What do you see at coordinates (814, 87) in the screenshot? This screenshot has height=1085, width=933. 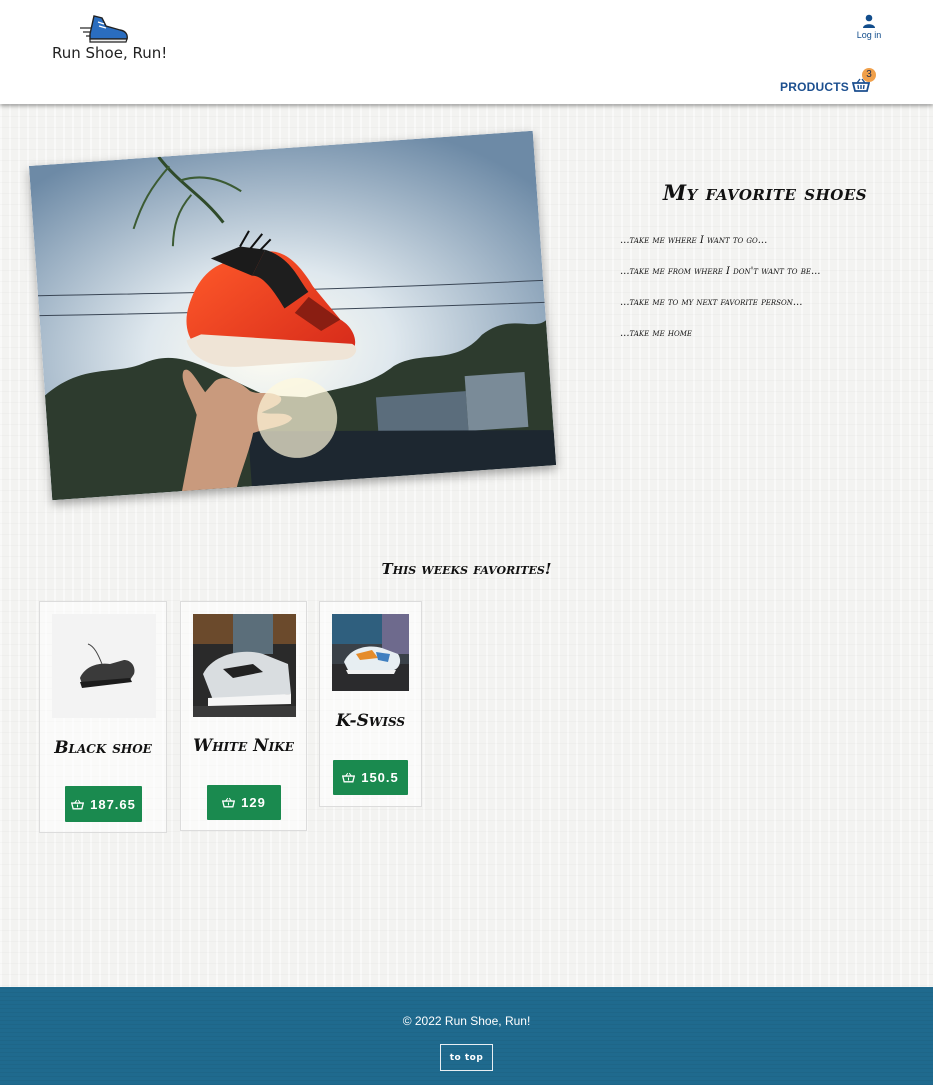 I see `products-nav-link: PRODUCTS` at bounding box center [814, 87].